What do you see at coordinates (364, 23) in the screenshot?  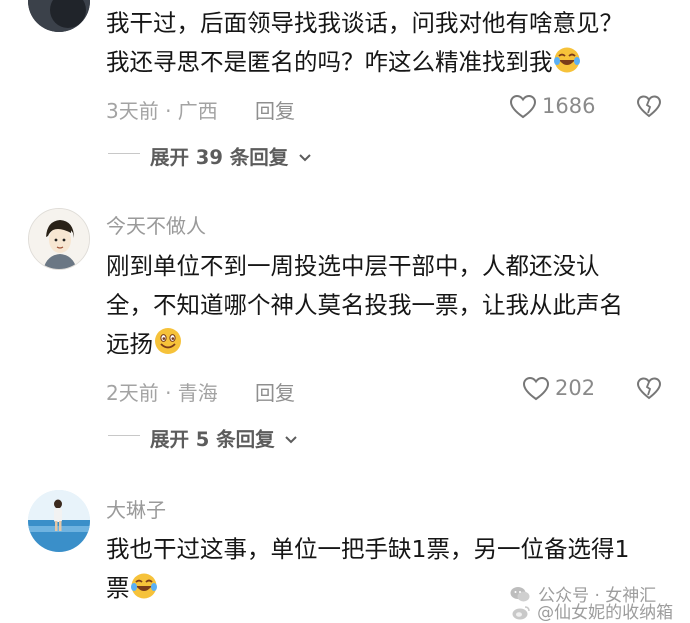 I see `comment-line: 我干过，后面领导找我谈话，问我对他有啥意见？` at bounding box center [364, 23].